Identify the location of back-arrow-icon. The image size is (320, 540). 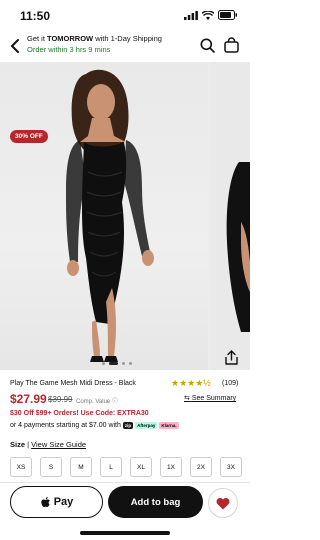
(15, 46).